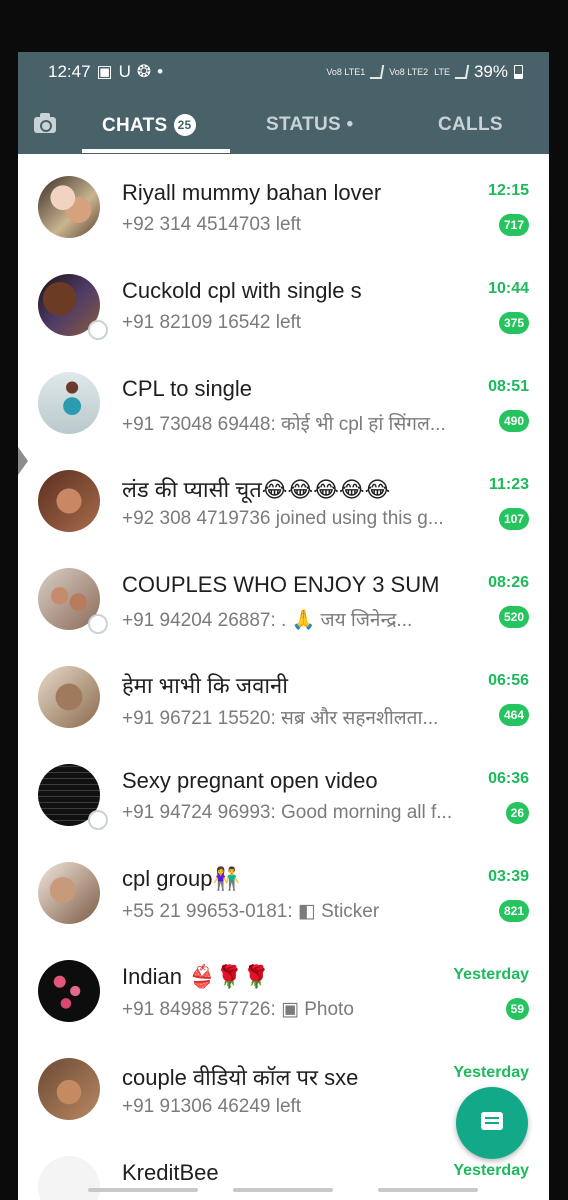 The height and width of the screenshot is (1200, 568). I want to click on chat-name: couple वीडियो कॉल पर sxe, so click(240, 1077).